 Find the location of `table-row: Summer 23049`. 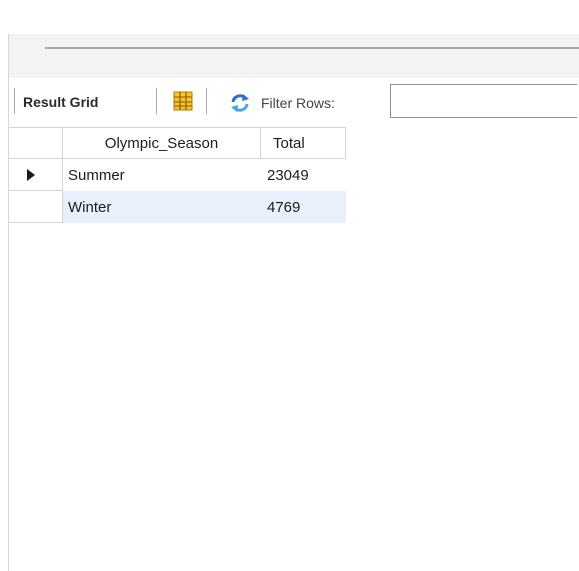

table-row: Summer 23049 is located at coordinates (177, 175).